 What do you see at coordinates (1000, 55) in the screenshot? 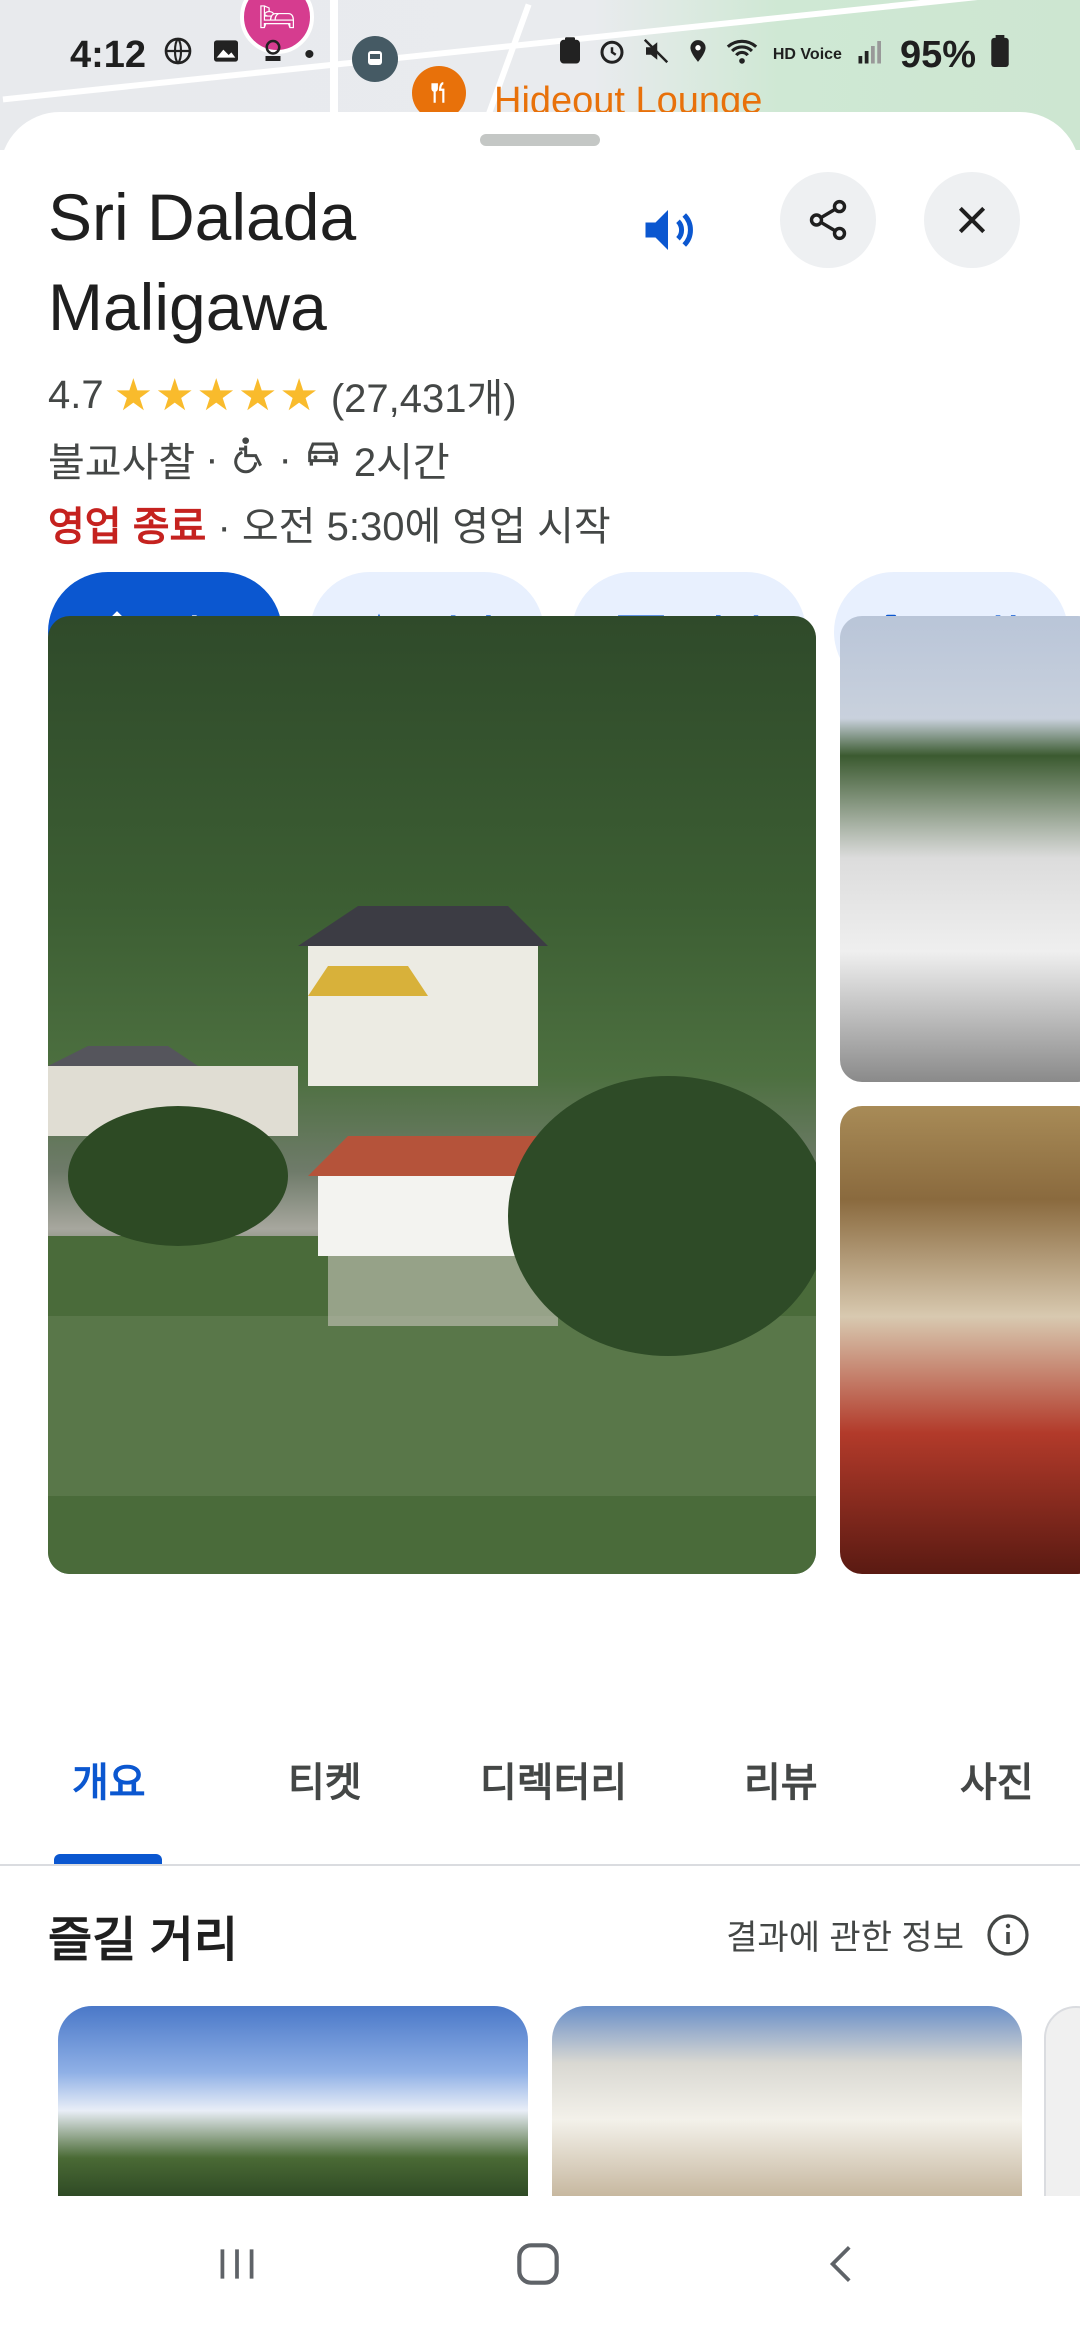
I see `battery-icon` at bounding box center [1000, 55].